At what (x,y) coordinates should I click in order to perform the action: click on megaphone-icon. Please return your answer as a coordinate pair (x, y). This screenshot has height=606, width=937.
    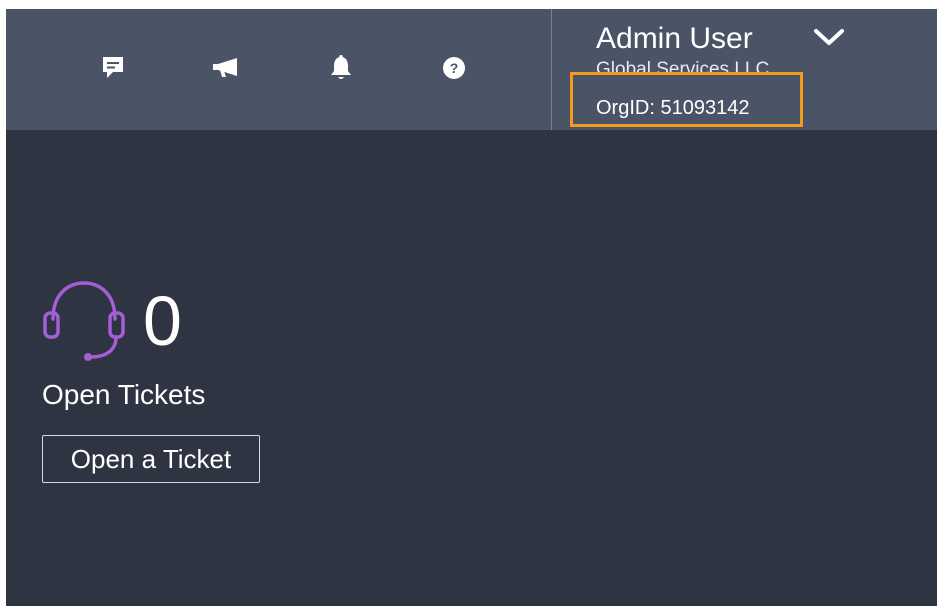
    Looking at the image, I should click on (227, 68).